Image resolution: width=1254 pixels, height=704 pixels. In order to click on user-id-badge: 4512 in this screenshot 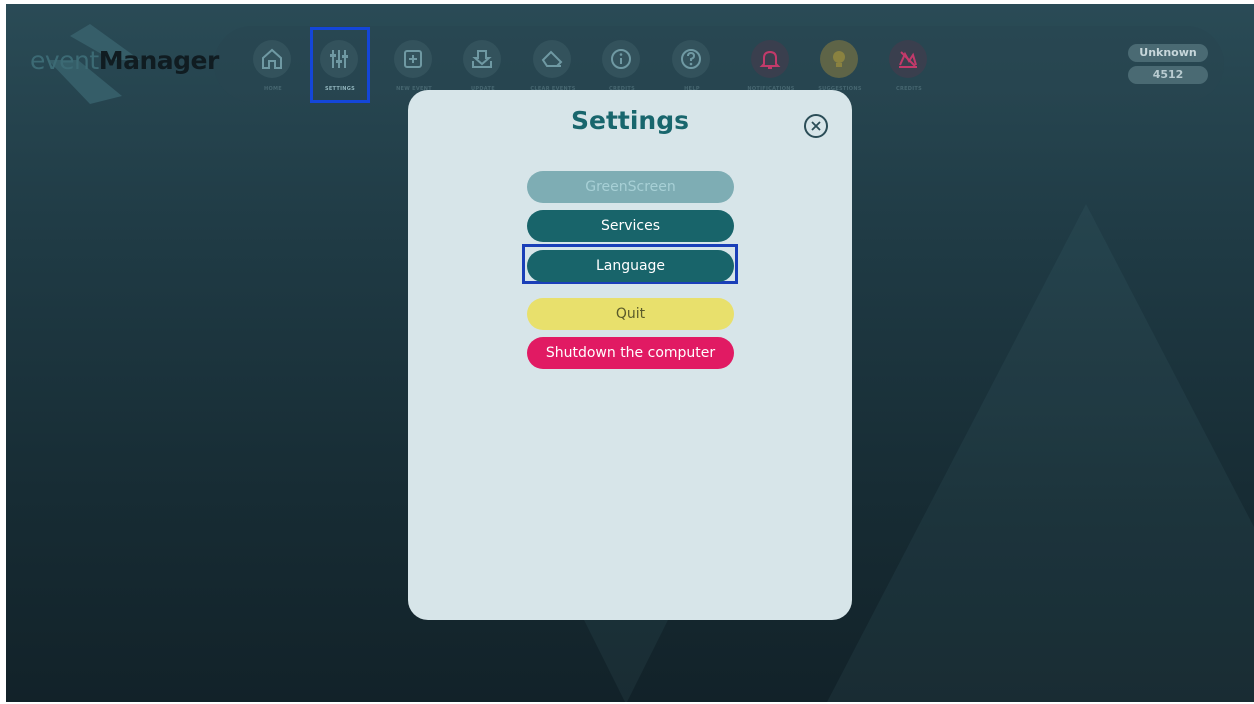, I will do `click(1168, 75)`.